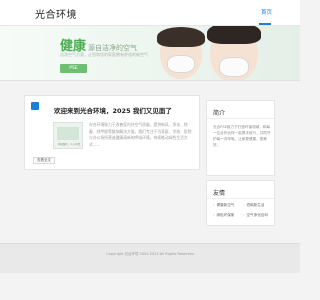  What do you see at coordinates (150, 13) in the screenshot?
I see `site-header: 光合环境 首页` at bounding box center [150, 13].